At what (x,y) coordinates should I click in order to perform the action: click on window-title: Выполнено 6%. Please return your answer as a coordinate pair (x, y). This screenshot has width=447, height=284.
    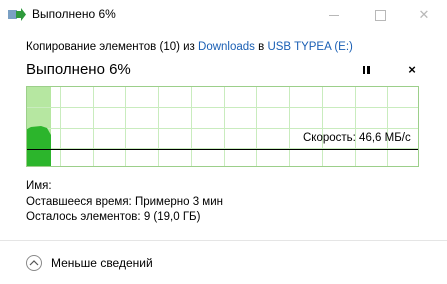
    Looking at the image, I should click on (74, 14).